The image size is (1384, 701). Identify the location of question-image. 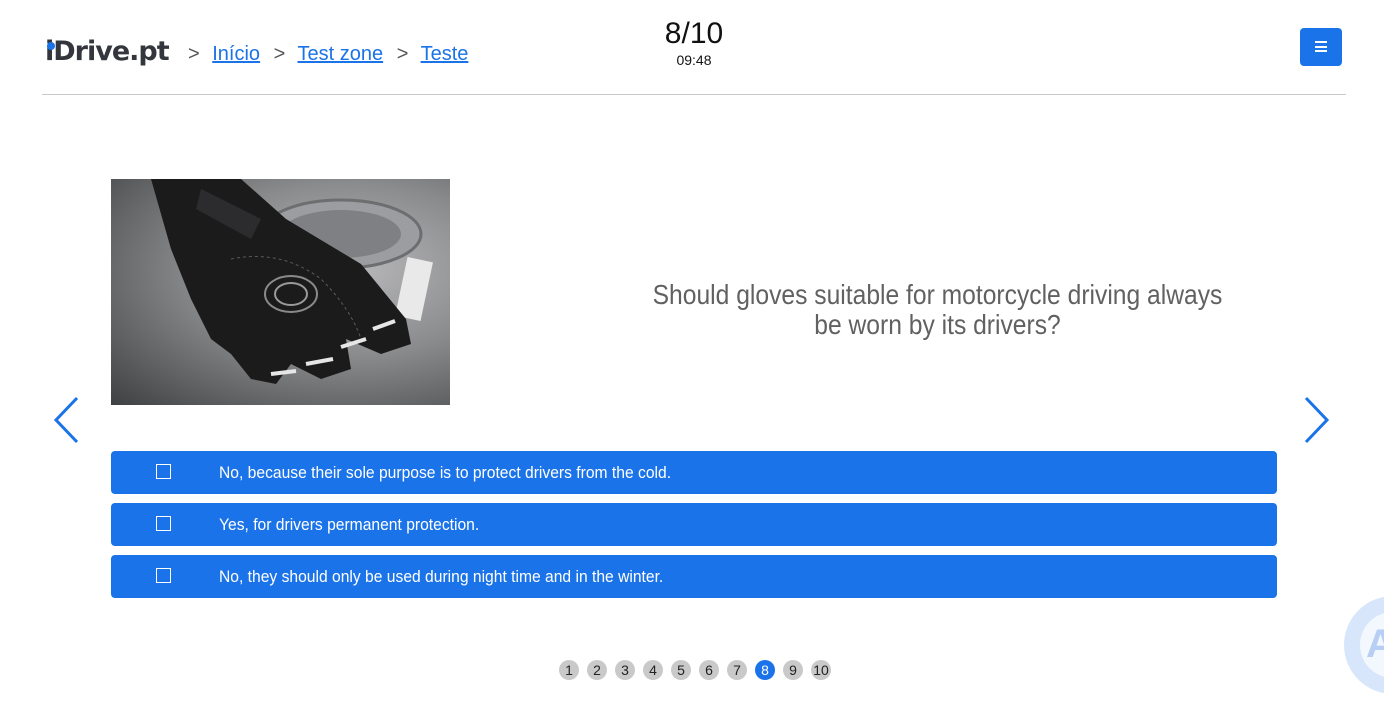
(280, 292).